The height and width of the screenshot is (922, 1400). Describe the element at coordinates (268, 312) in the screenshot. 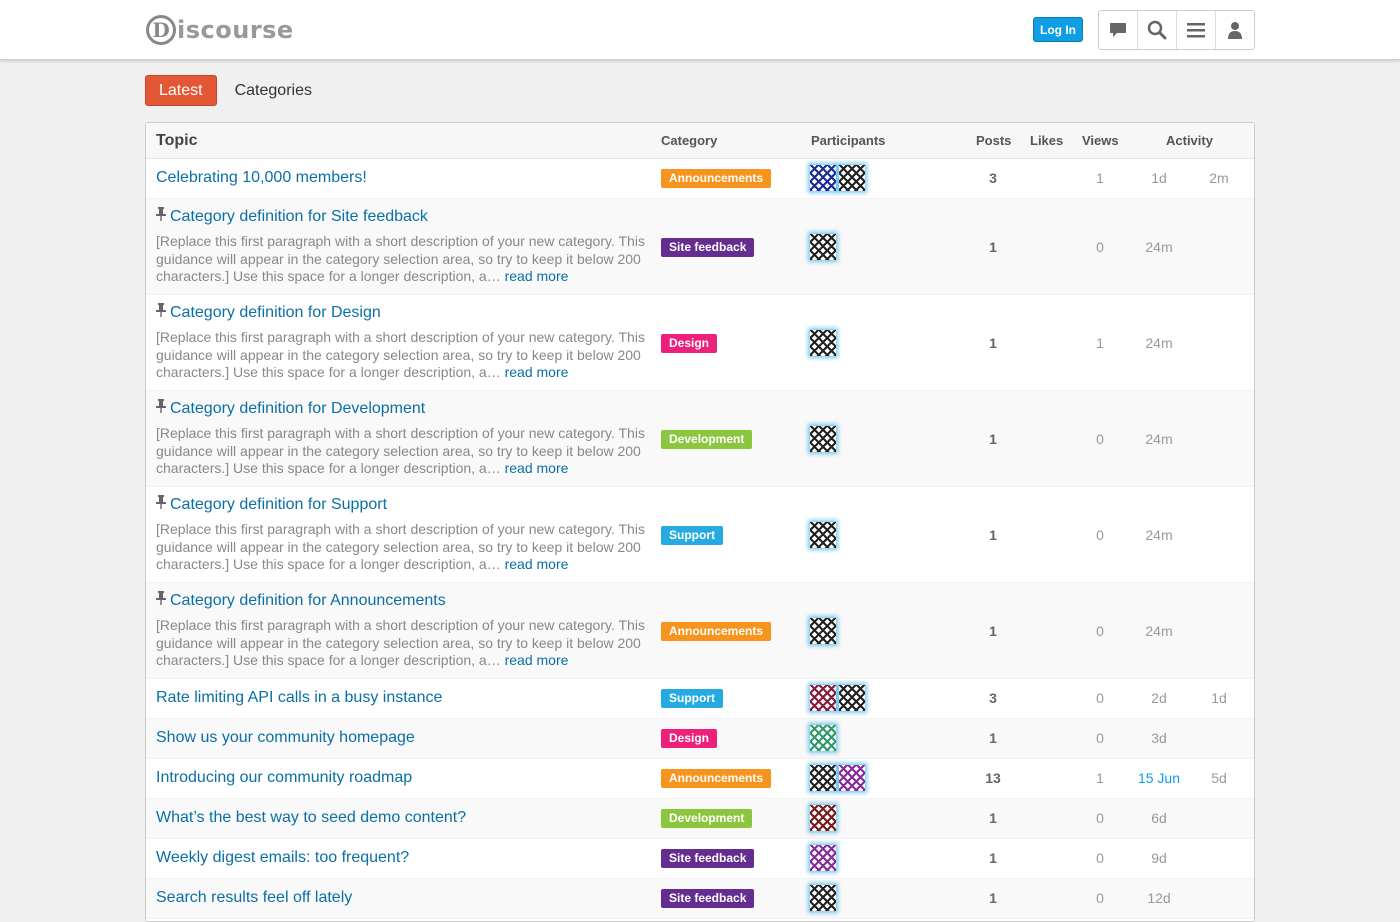

I see `topic-title: Category definition for Design` at that location.